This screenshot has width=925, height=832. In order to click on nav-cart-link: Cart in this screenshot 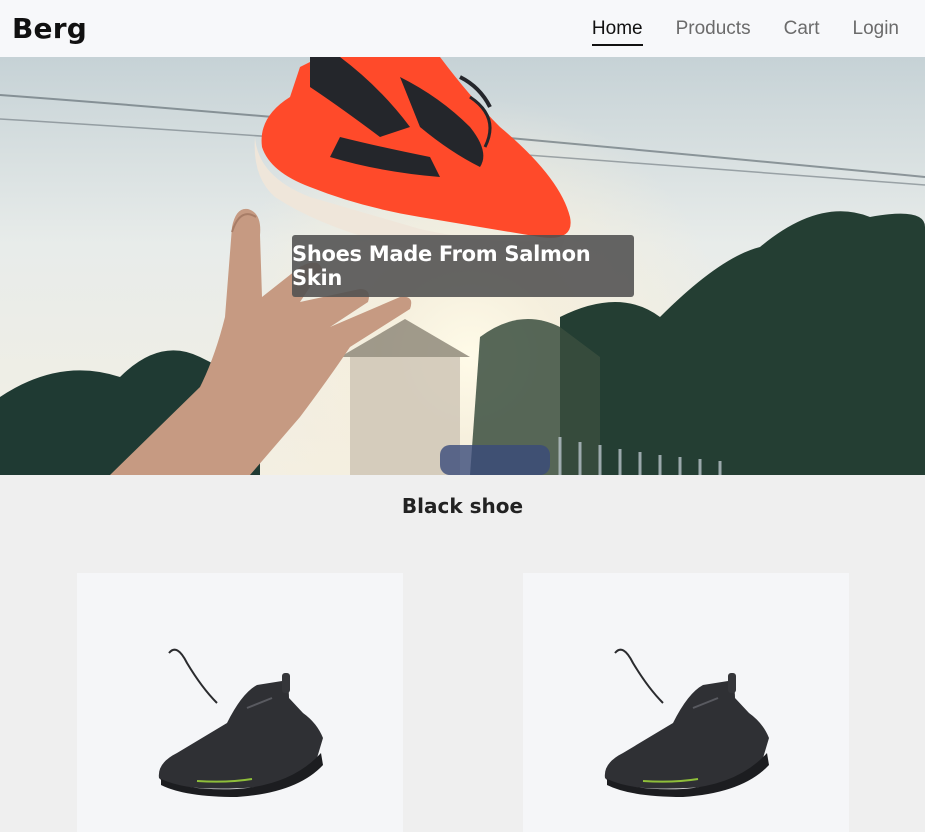, I will do `click(802, 29)`.